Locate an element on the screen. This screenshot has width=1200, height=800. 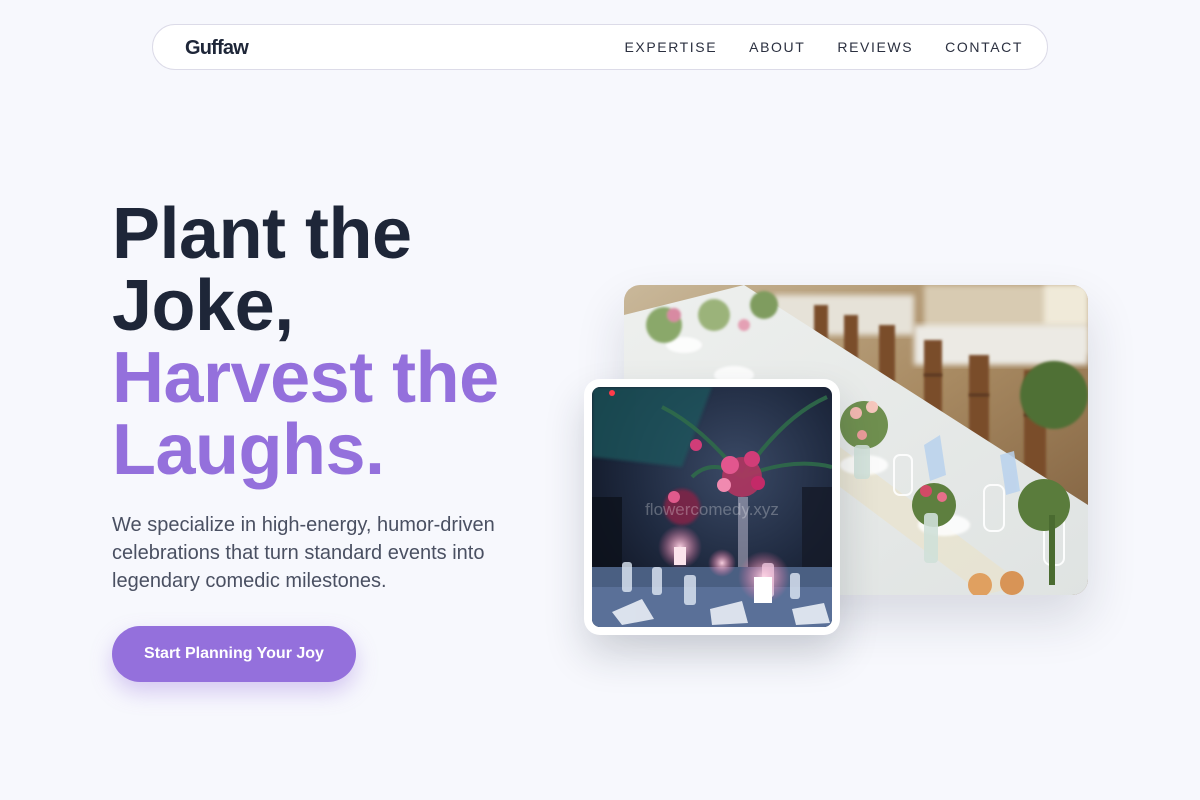
candlelit-table-photo: flowercomedy.xyz is located at coordinates (712, 507).